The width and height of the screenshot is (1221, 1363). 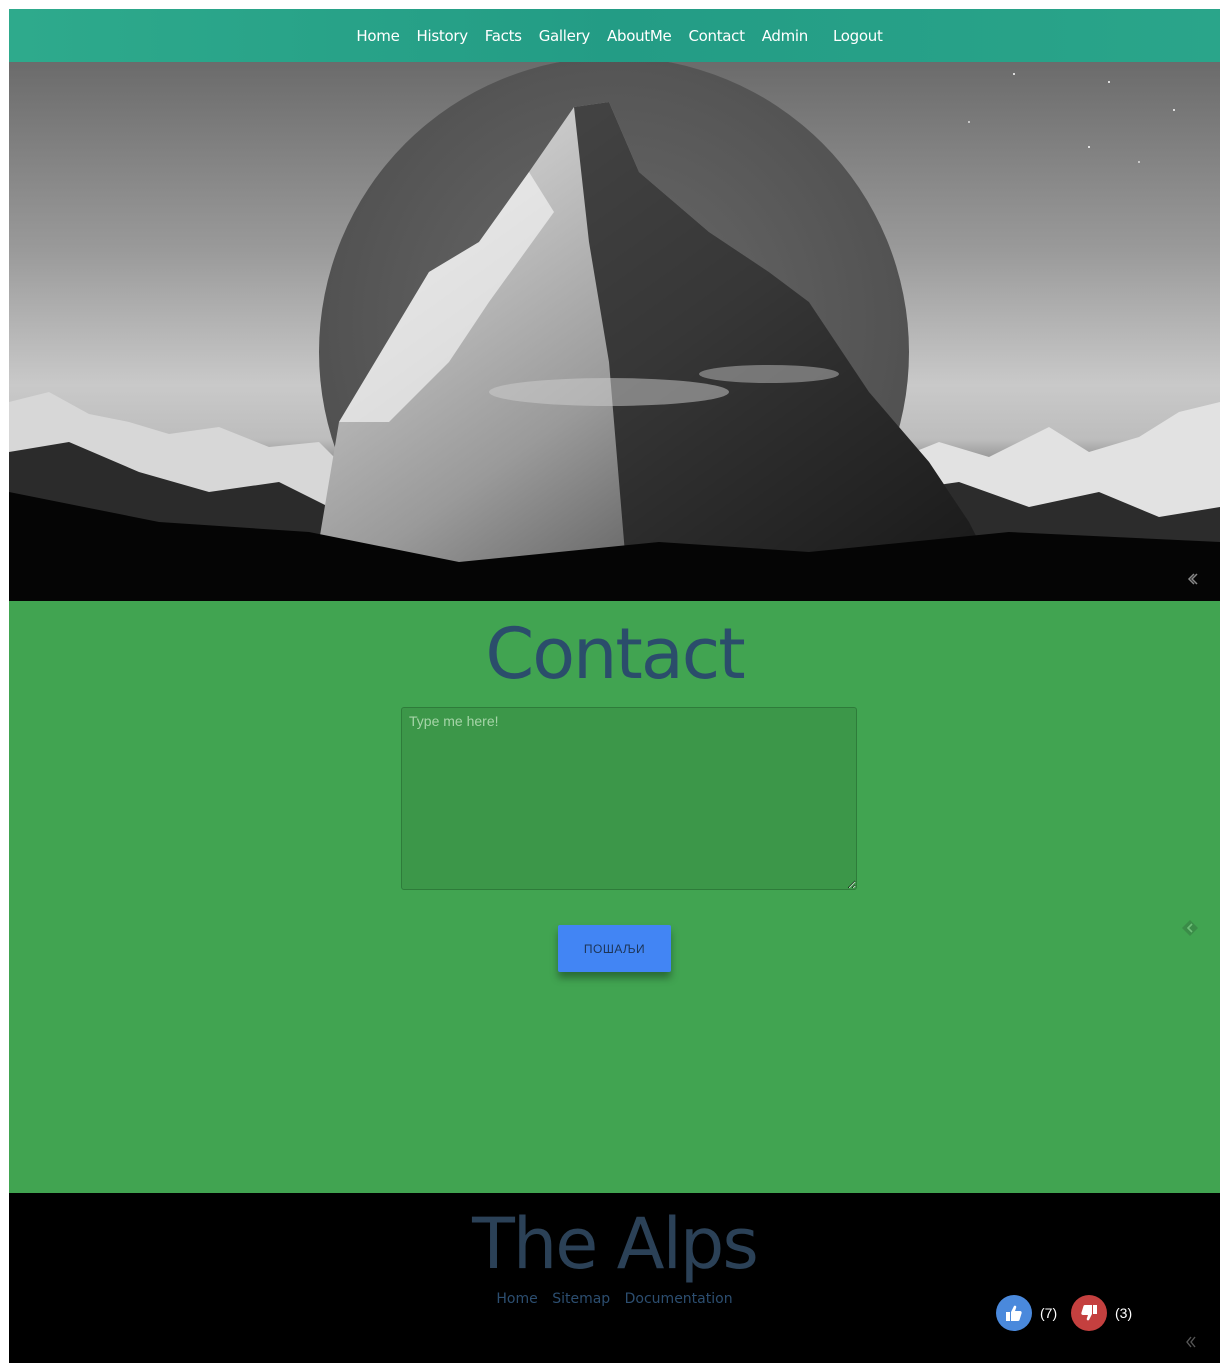 I want to click on hero-chevron-left-icon, so click(x=1192, y=579).